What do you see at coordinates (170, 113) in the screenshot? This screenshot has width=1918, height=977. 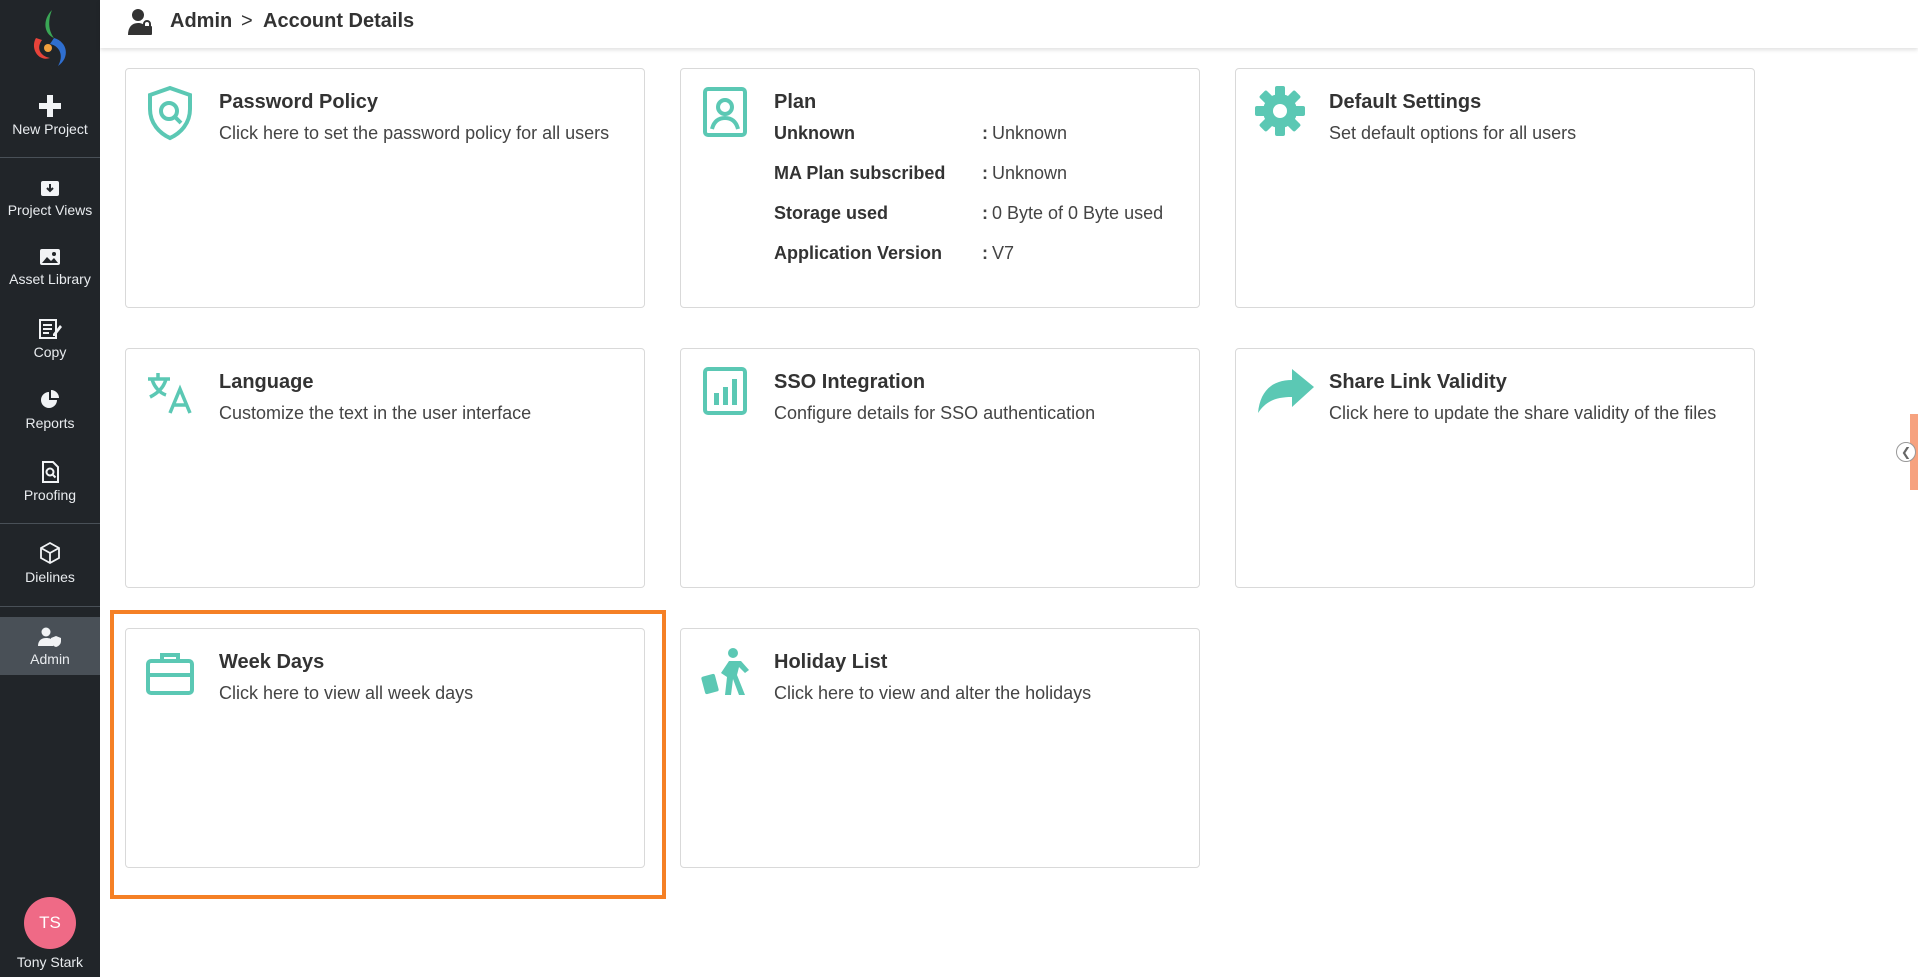 I see `shield-search-icon` at bounding box center [170, 113].